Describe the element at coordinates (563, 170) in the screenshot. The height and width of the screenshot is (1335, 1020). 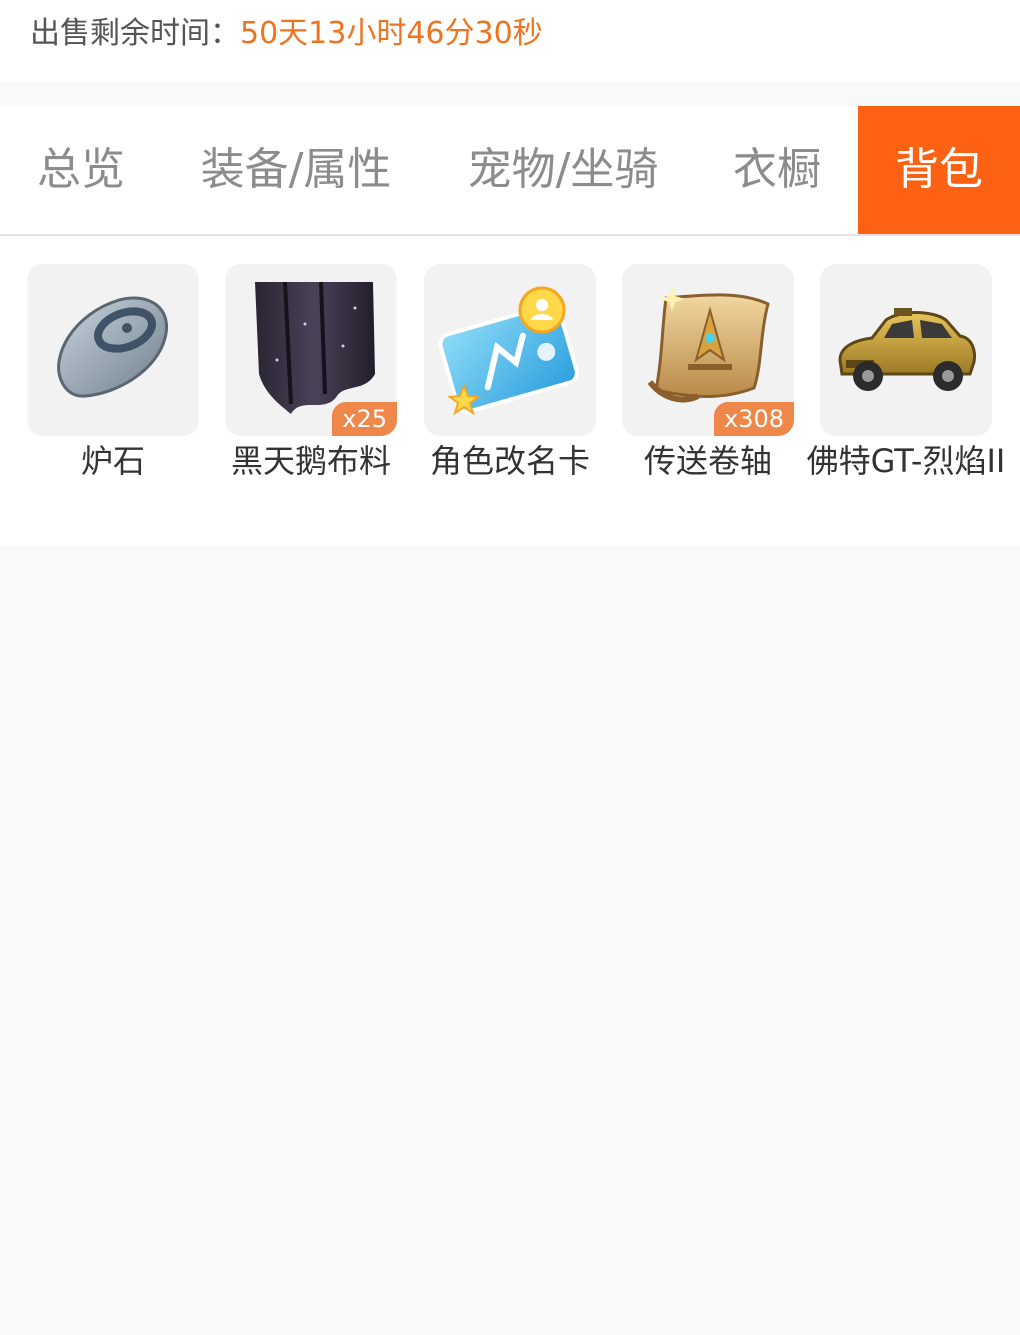
I see `tab-pets-mounts: 宠物/坐骑` at that location.